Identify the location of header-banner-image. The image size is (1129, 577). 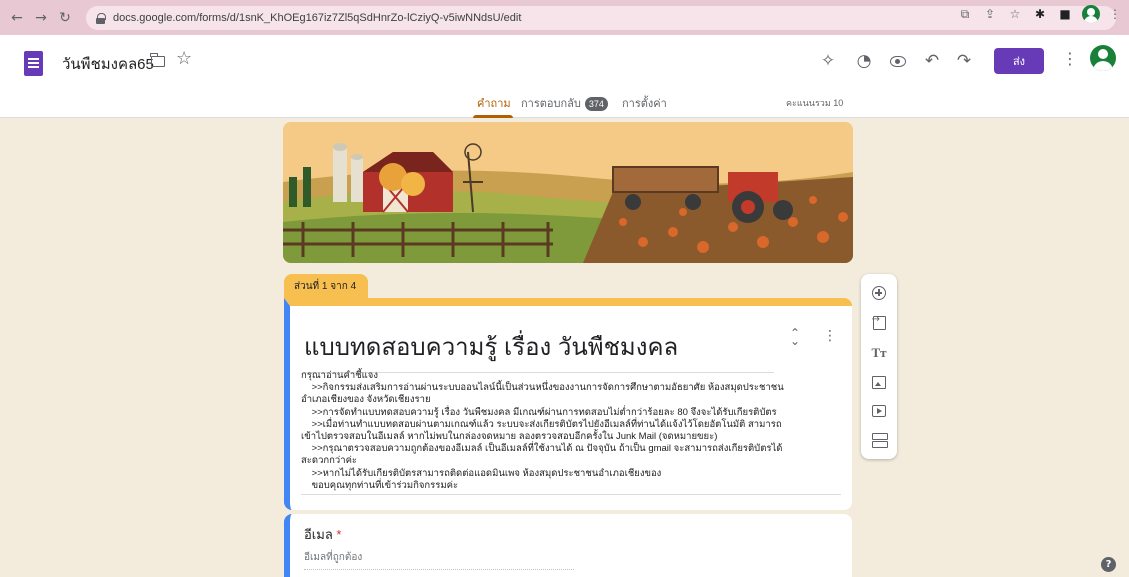
(568, 192).